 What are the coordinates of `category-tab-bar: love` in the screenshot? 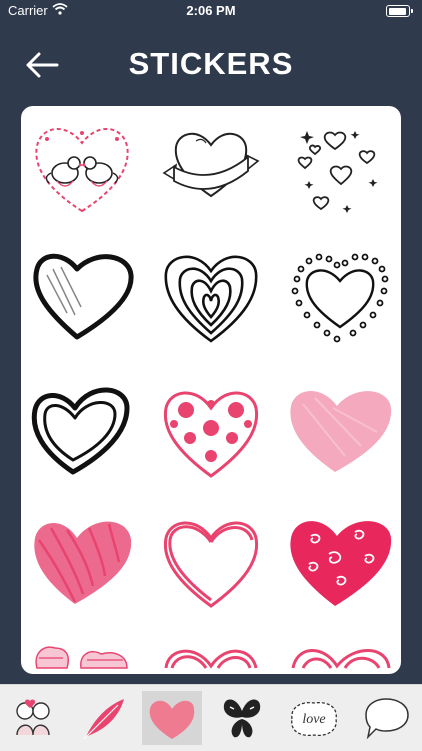 It's located at (211, 717).